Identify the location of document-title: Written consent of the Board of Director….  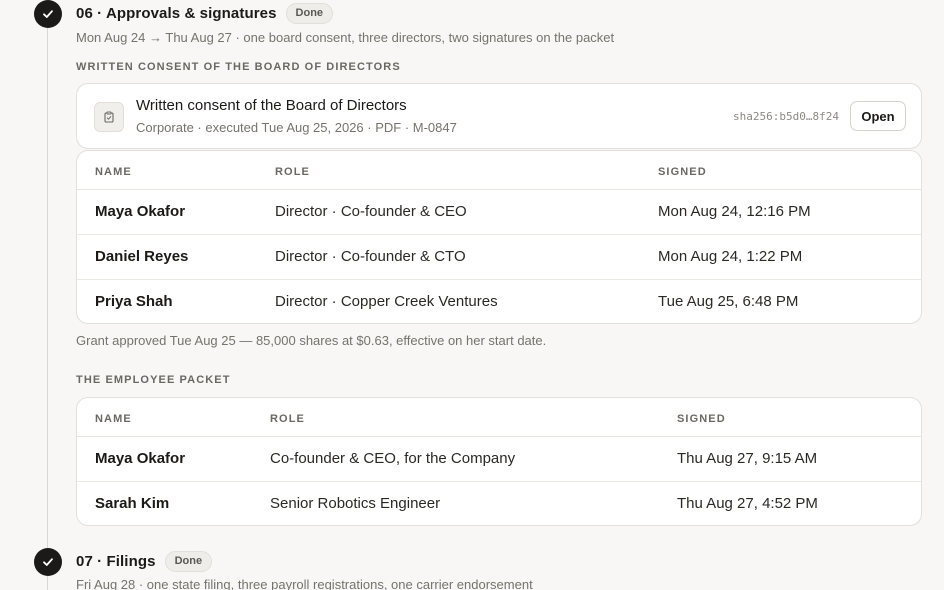
(271, 105).